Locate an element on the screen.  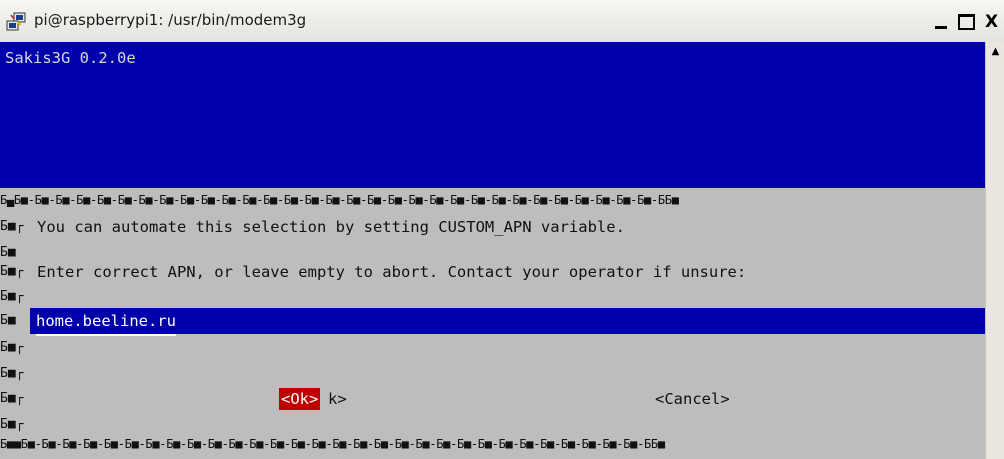
vertical-scrollbar: ▲ is located at coordinates (994, 250).